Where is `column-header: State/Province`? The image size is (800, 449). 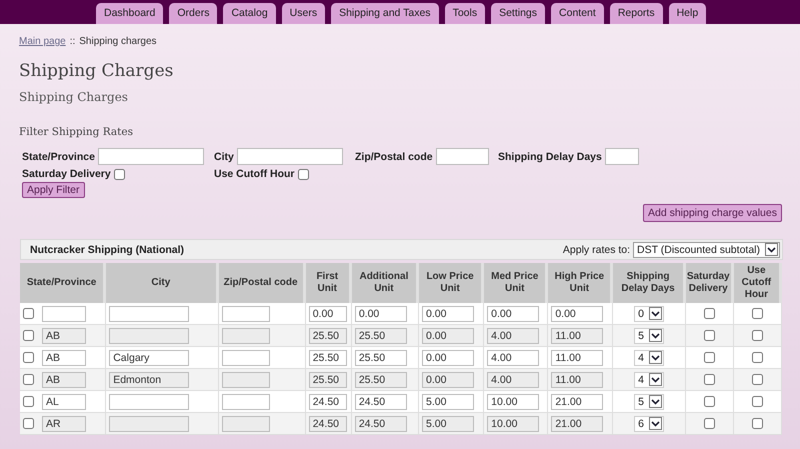
column-header: State/Province is located at coordinates (63, 283).